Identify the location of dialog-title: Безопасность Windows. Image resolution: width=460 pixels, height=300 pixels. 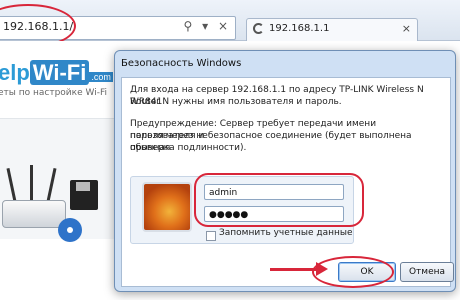
(181, 63).